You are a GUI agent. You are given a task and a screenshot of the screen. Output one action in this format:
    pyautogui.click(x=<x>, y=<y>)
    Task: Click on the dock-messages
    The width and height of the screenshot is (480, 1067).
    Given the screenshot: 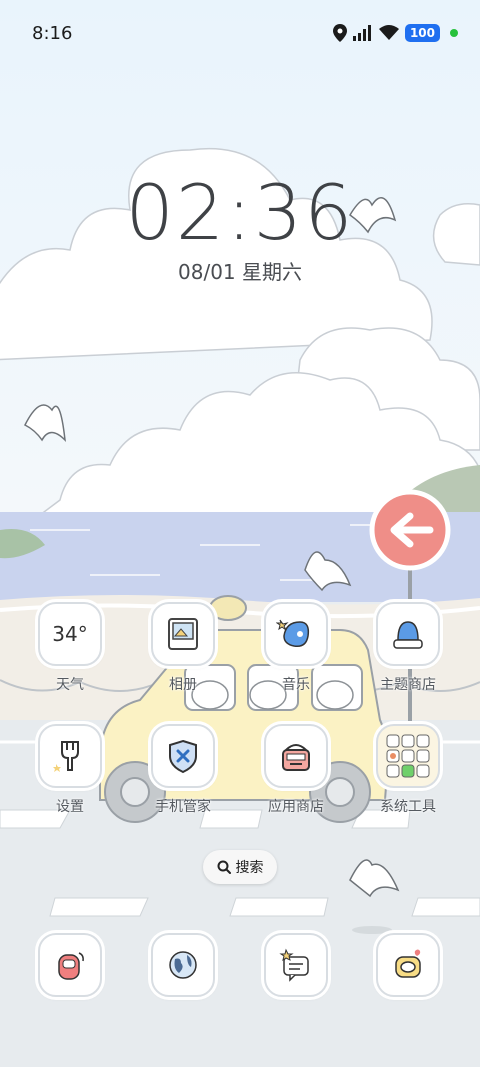 What is the action you would take?
    pyautogui.click(x=296, y=965)
    